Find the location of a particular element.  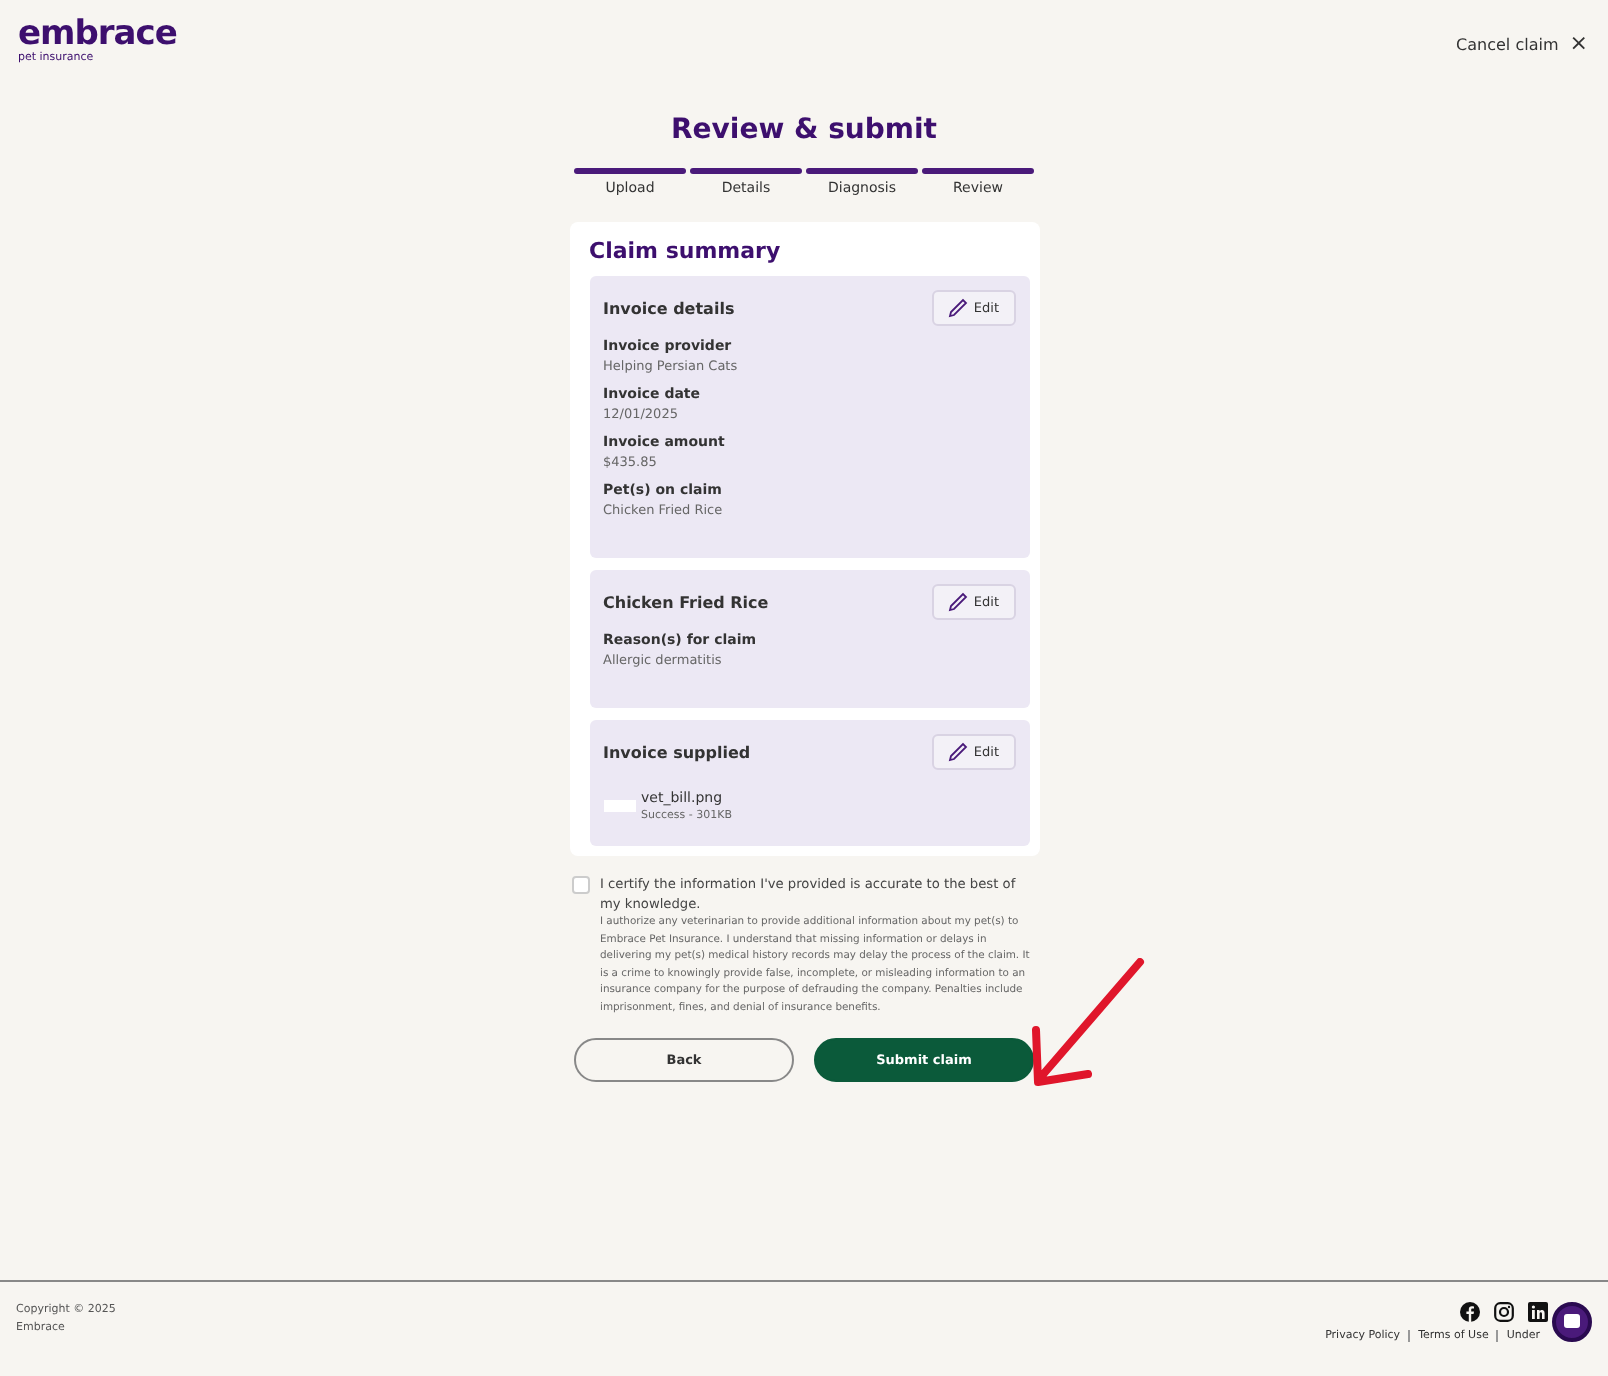

chat-icon is located at coordinates (1572, 1322).